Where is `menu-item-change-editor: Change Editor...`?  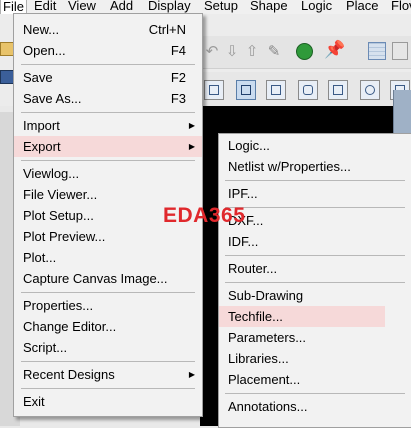
menu-item-change-editor: Change Editor... is located at coordinates (108, 326).